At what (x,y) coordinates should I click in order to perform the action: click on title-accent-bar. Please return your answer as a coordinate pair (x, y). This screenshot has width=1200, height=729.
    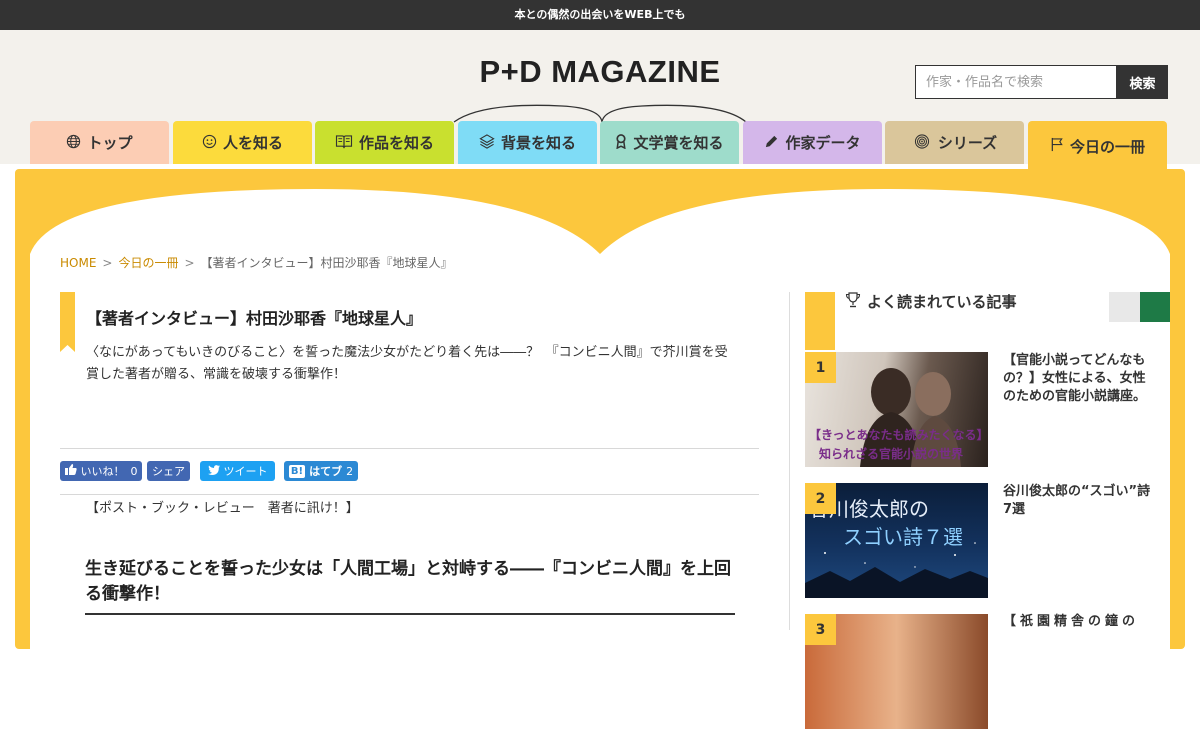
    Looking at the image, I should click on (67, 322).